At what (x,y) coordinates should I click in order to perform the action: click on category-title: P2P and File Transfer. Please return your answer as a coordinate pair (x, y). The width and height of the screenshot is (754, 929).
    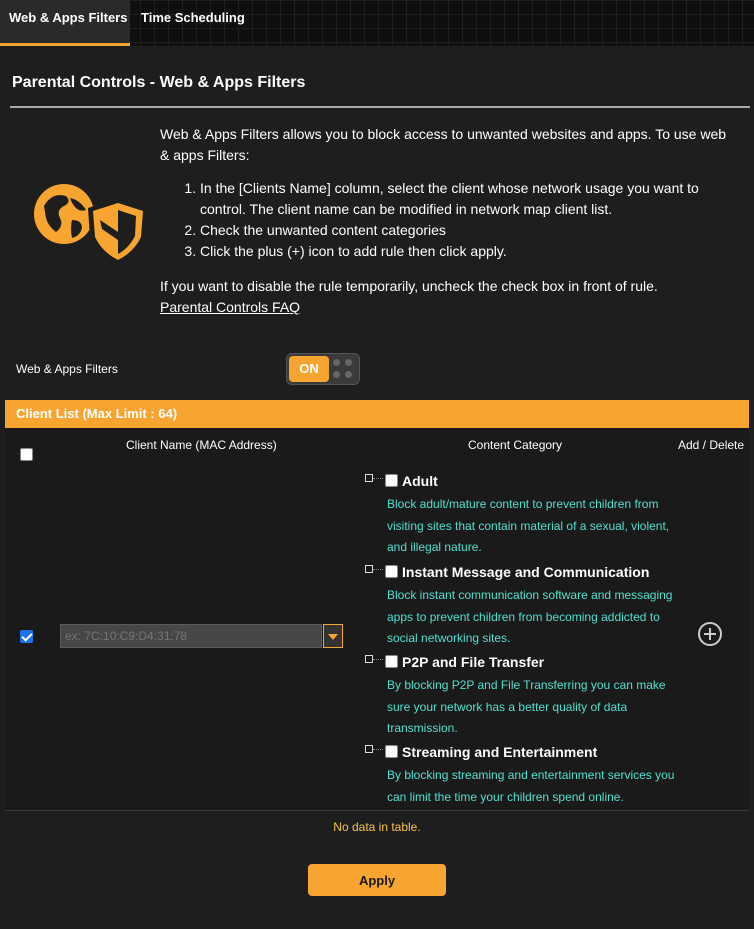
    Looking at the image, I should click on (473, 662).